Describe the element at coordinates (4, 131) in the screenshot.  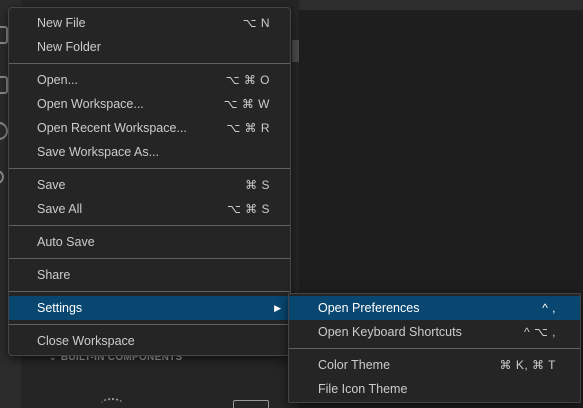
I see `search-icon` at that location.